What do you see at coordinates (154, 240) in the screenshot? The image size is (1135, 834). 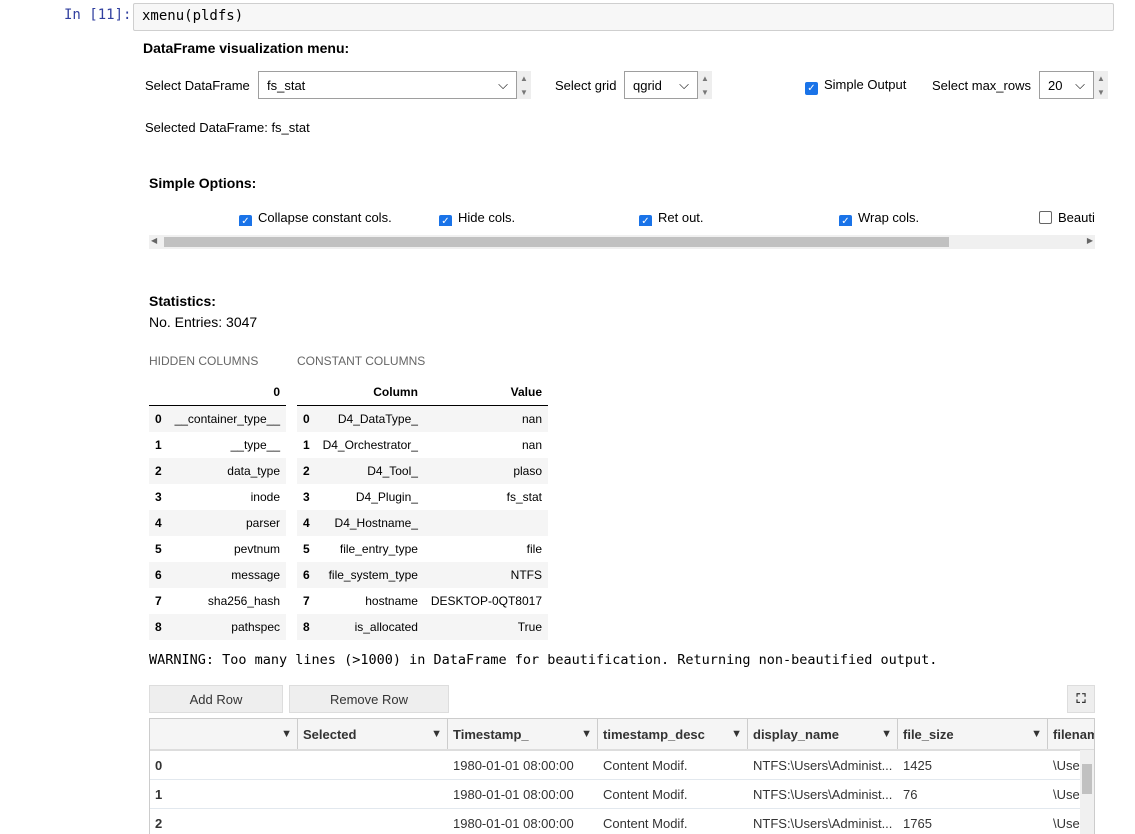 I see `scroll-left-icon: ◀` at bounding box center [154, 240].